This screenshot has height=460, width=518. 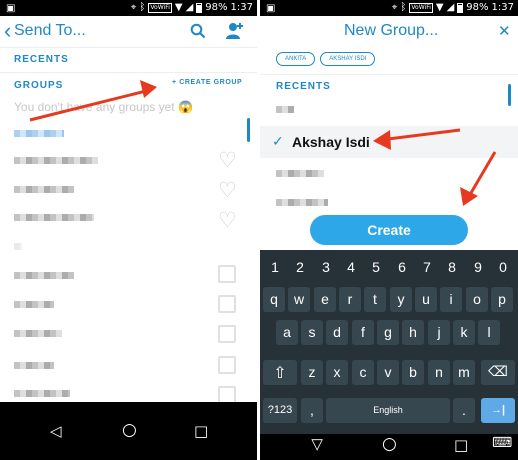 I want to click on key-d: d, so click(x=337, y=332).